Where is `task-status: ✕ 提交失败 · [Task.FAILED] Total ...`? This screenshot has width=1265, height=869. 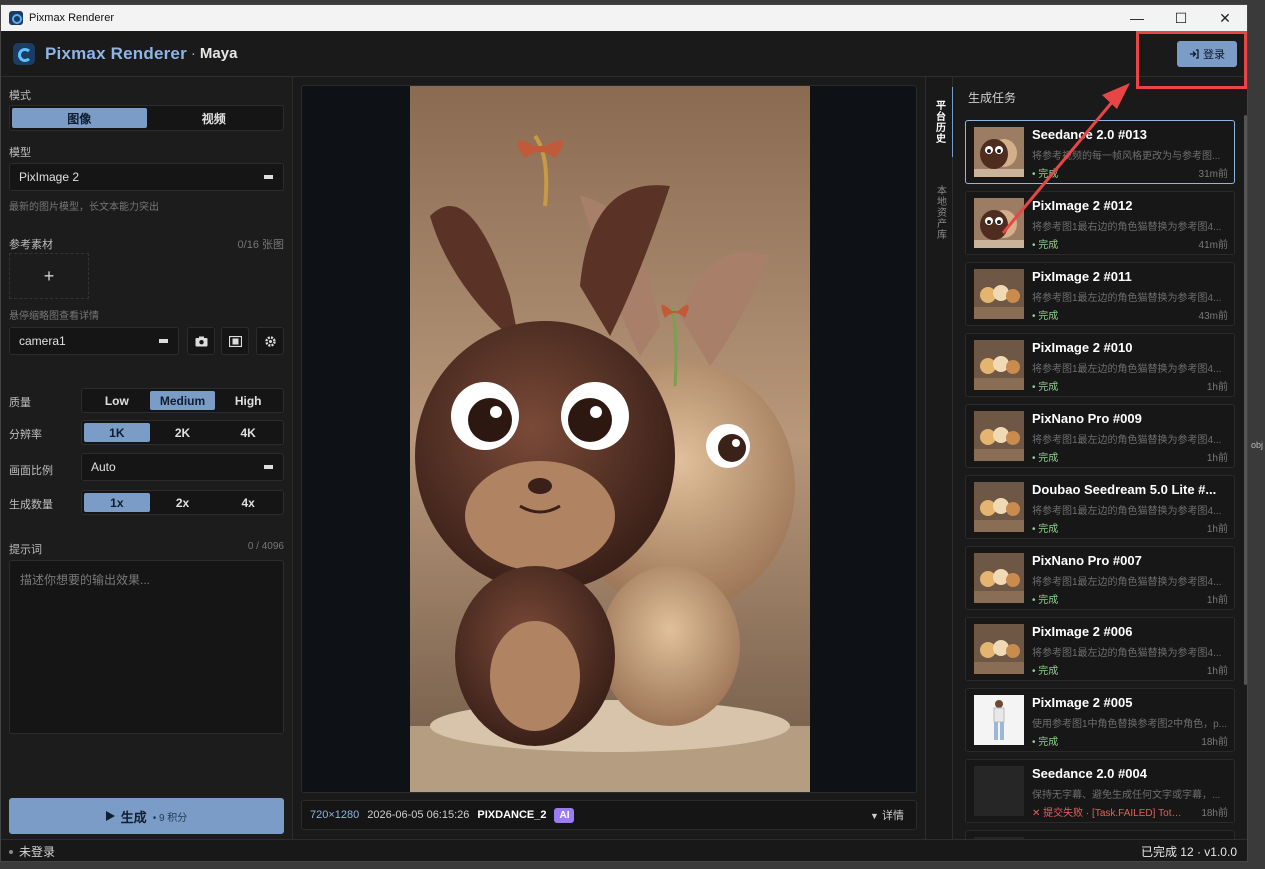
task-status: ✕ 提交失败 · [Task.FAILED] Total ... is located at coordinates (1107, 813).